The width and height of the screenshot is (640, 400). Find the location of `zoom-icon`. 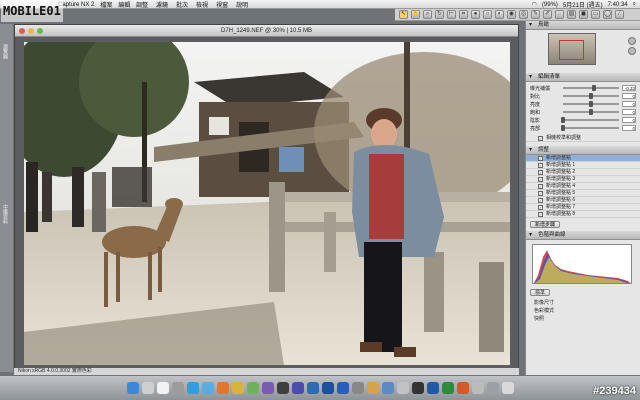

zoom-icon is located at coordinates (40, 31).